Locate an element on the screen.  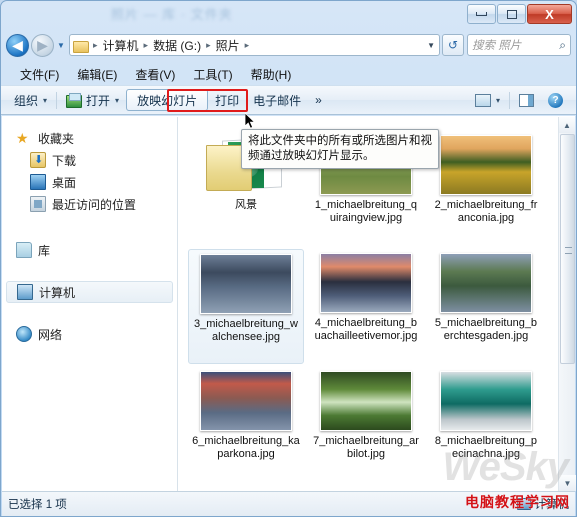
sidebar-label: 网络 is located at coordinates (50, 334).